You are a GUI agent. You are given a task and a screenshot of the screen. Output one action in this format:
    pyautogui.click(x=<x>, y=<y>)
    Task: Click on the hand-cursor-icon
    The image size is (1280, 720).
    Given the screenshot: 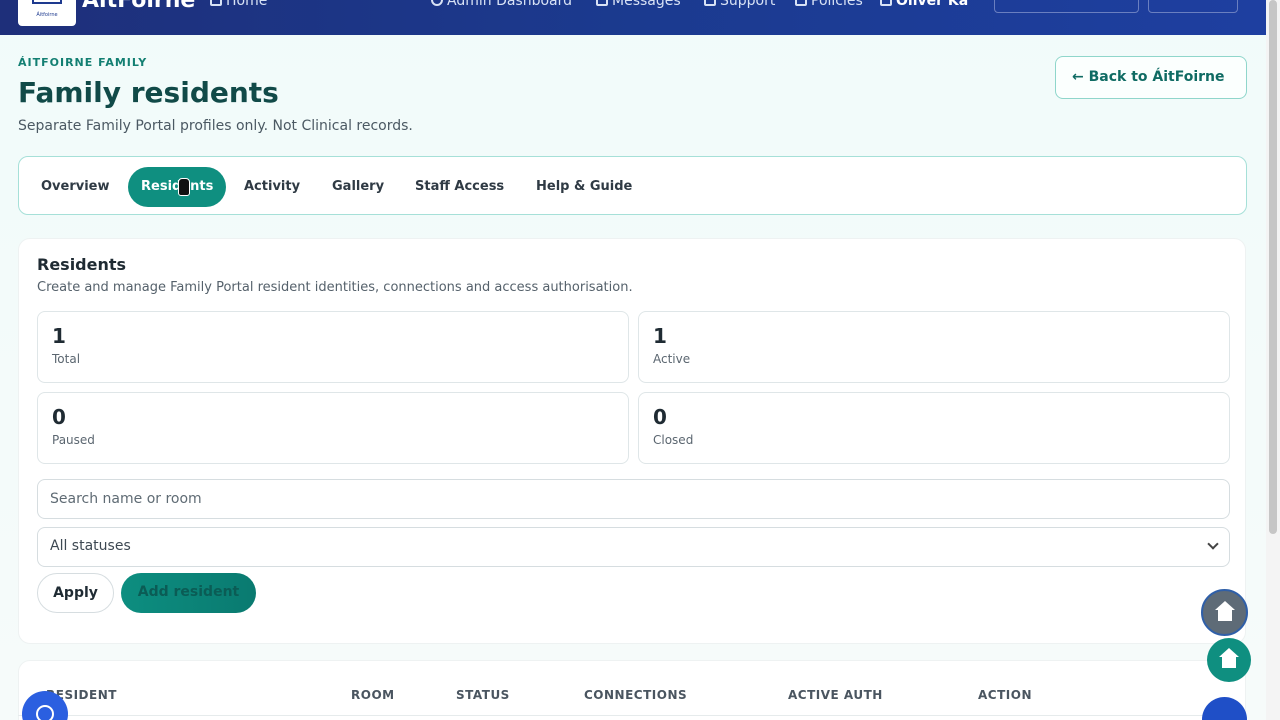 What is the action you would take?
    pyautogui.click(x=184, y=187)
    